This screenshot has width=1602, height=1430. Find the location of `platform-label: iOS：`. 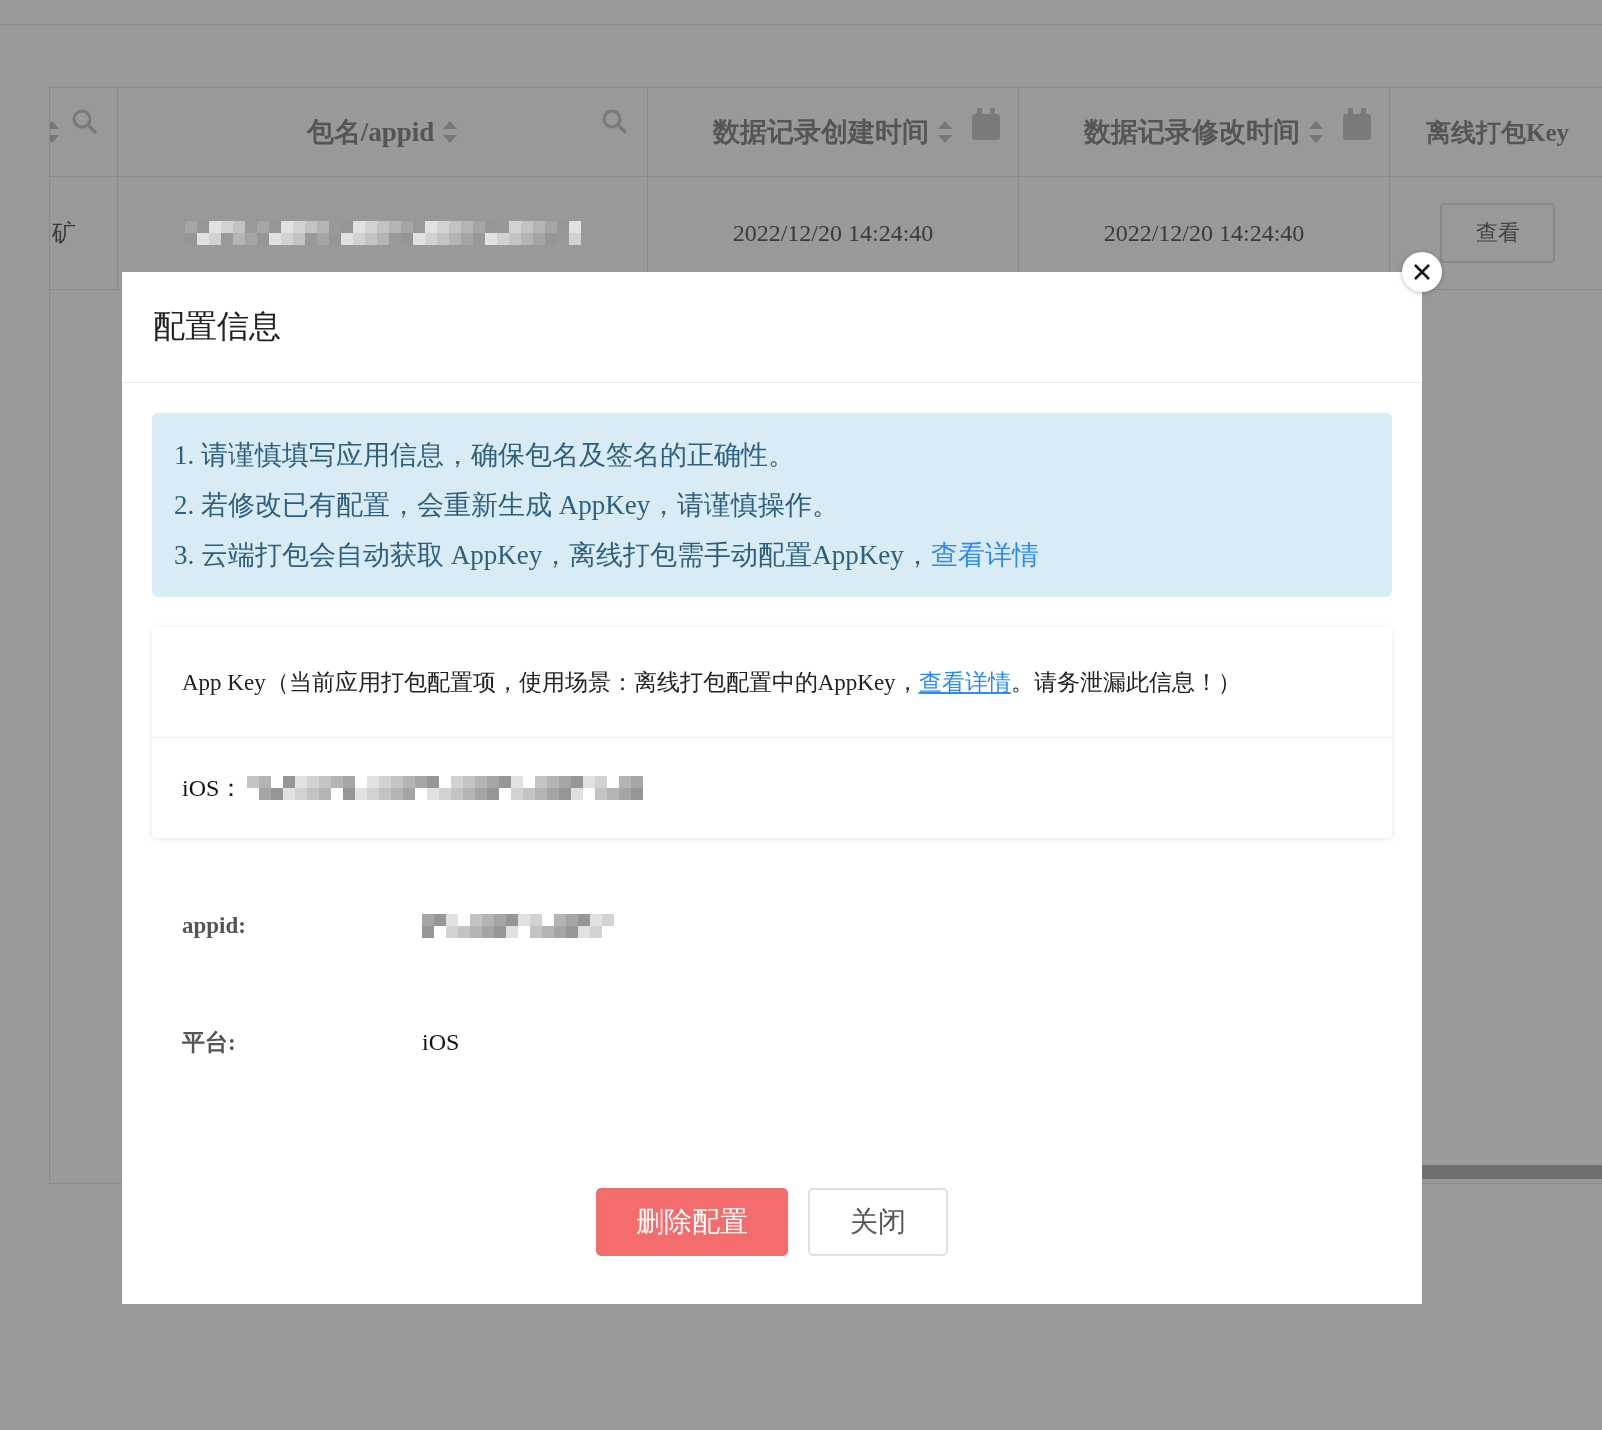

platform-label: iOS： is located at coordinates (213, 788).